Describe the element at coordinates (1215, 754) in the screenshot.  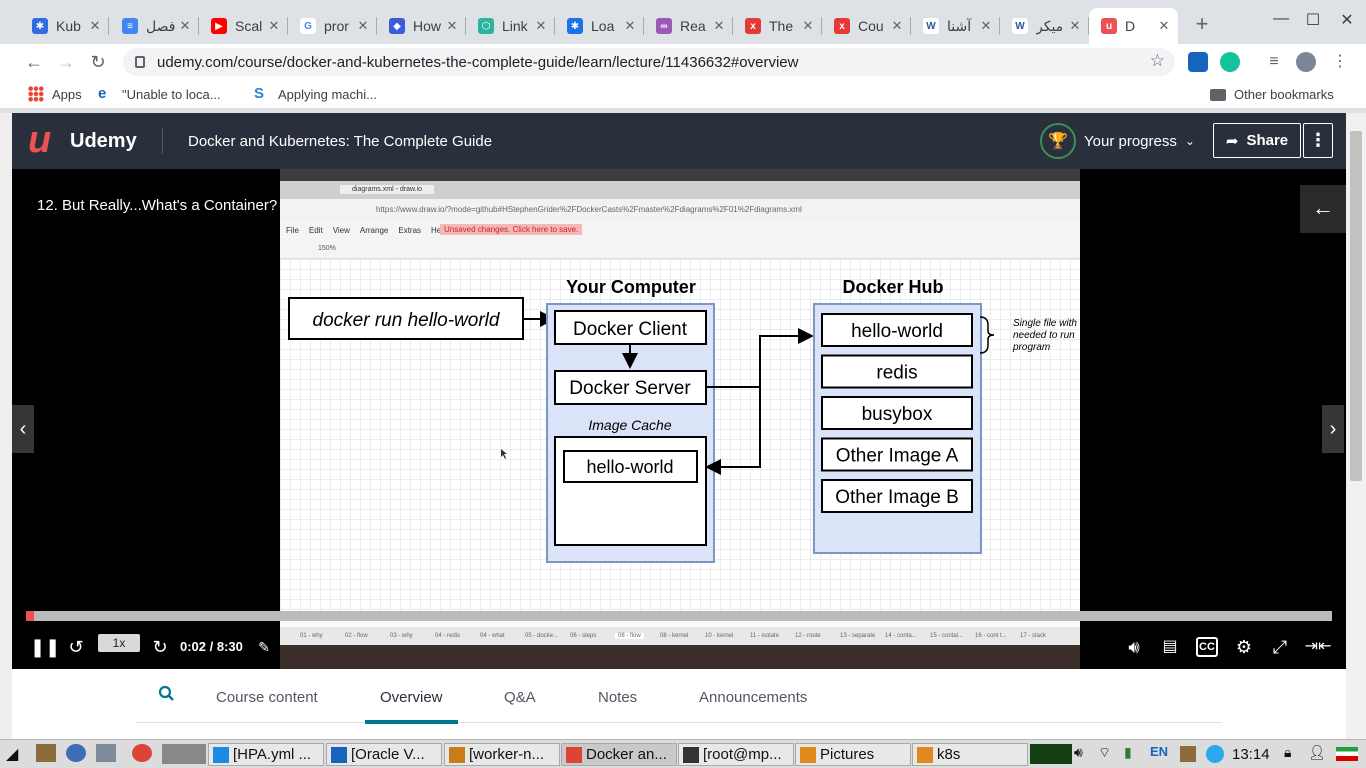
I see `telegram-icon` at that location.